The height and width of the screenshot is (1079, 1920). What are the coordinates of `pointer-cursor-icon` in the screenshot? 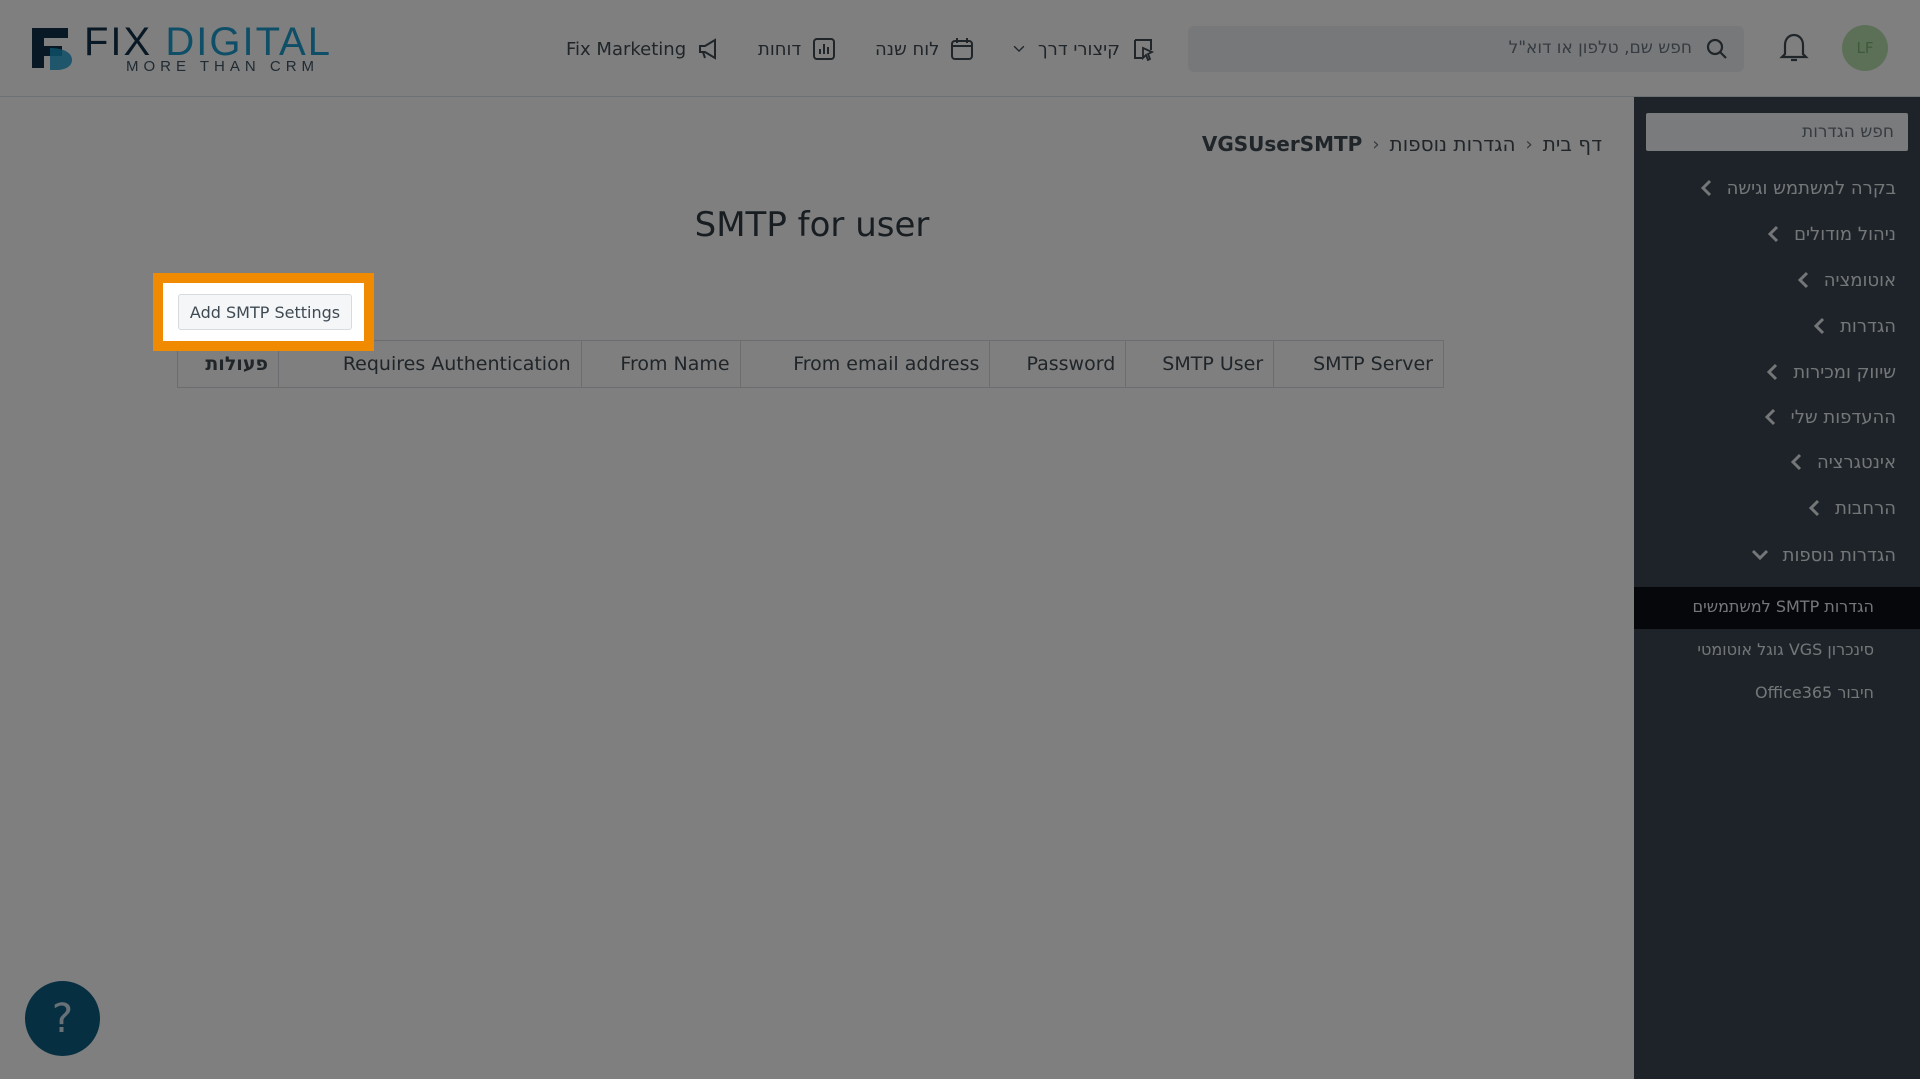 It's located at (1144, 50).